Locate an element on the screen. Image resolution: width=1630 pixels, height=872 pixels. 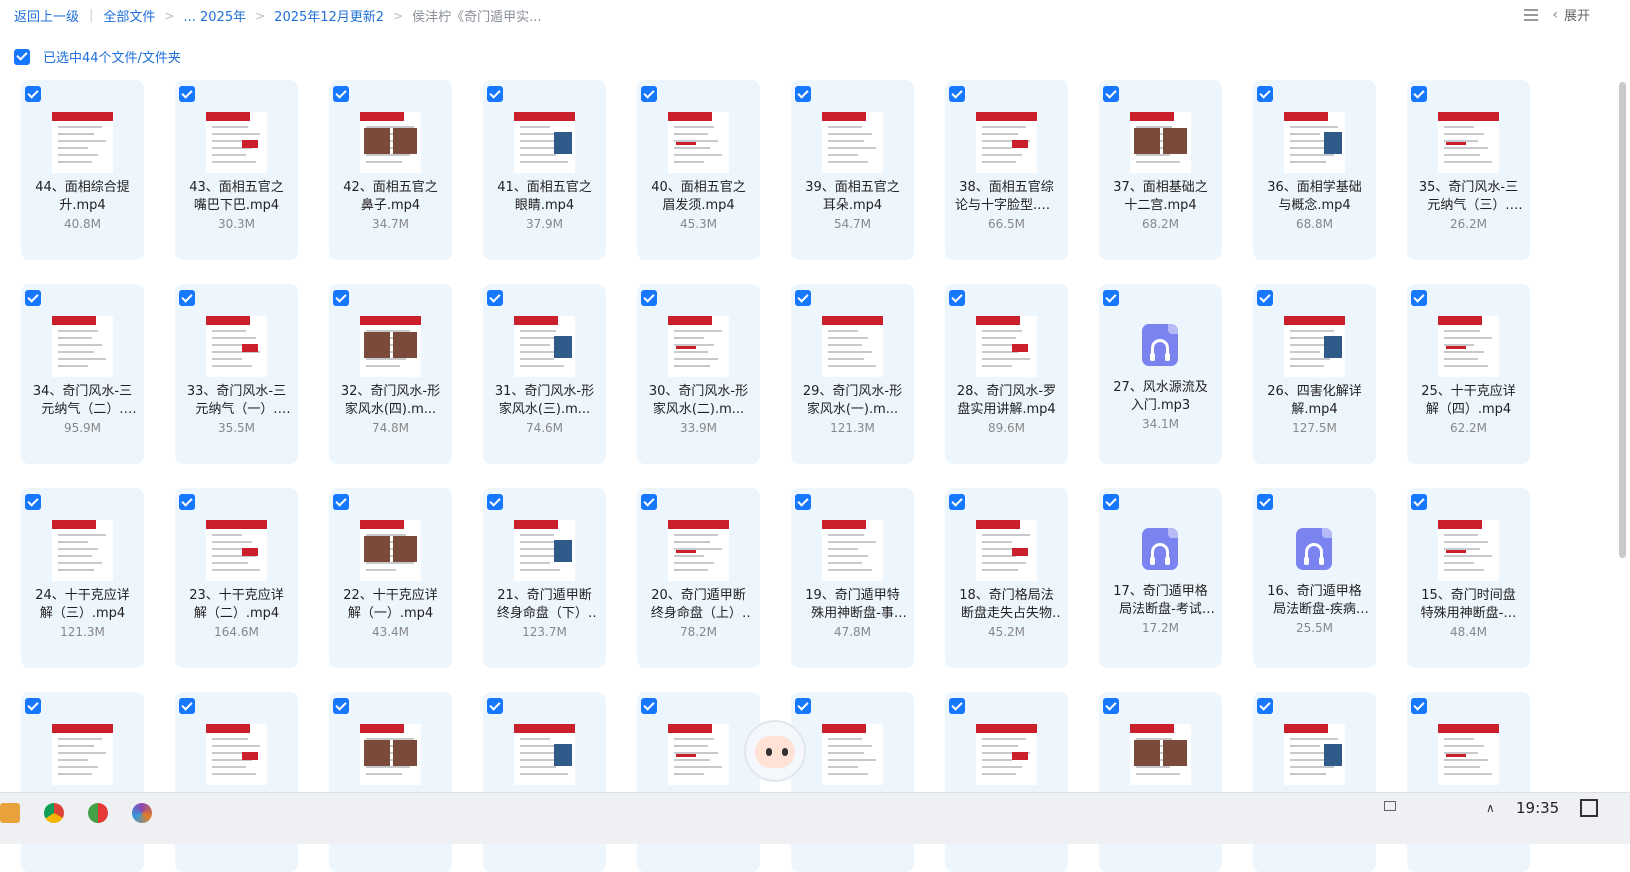
file-card: 21、奇门遁甲断终身命盘（下）.m... 123.7M is located at coordinates (544, 578).